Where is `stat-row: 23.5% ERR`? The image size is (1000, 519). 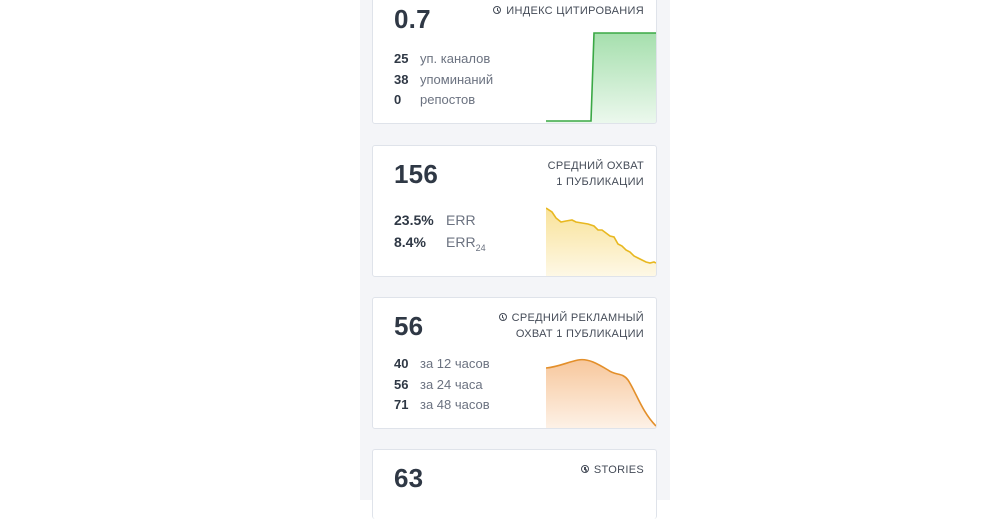 stat-row: 23.5% ERR is located at coordinates (440, 221).